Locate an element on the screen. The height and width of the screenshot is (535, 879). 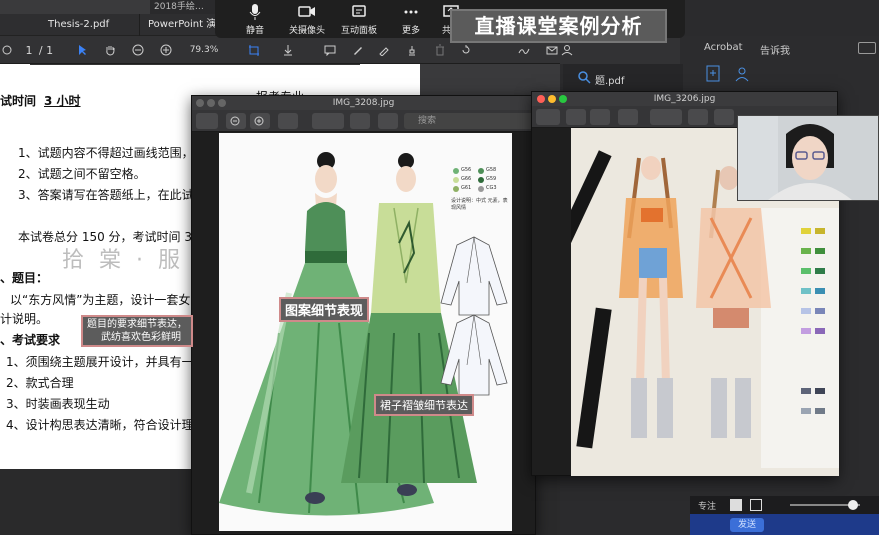
zoom-level: 79.3% is located at coordinates (204, 50).